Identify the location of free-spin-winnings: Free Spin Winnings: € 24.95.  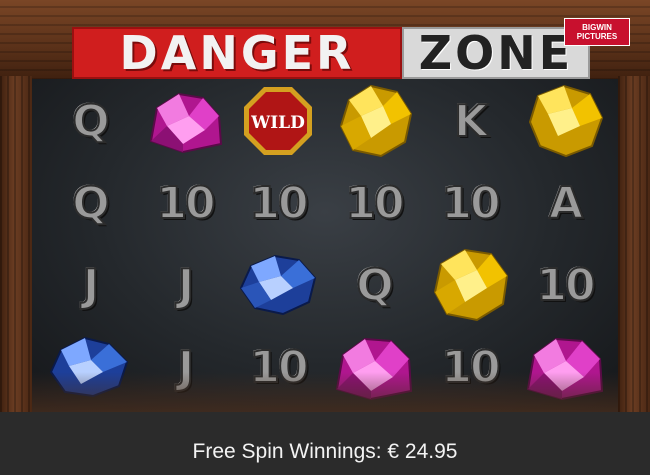
(325, 451).